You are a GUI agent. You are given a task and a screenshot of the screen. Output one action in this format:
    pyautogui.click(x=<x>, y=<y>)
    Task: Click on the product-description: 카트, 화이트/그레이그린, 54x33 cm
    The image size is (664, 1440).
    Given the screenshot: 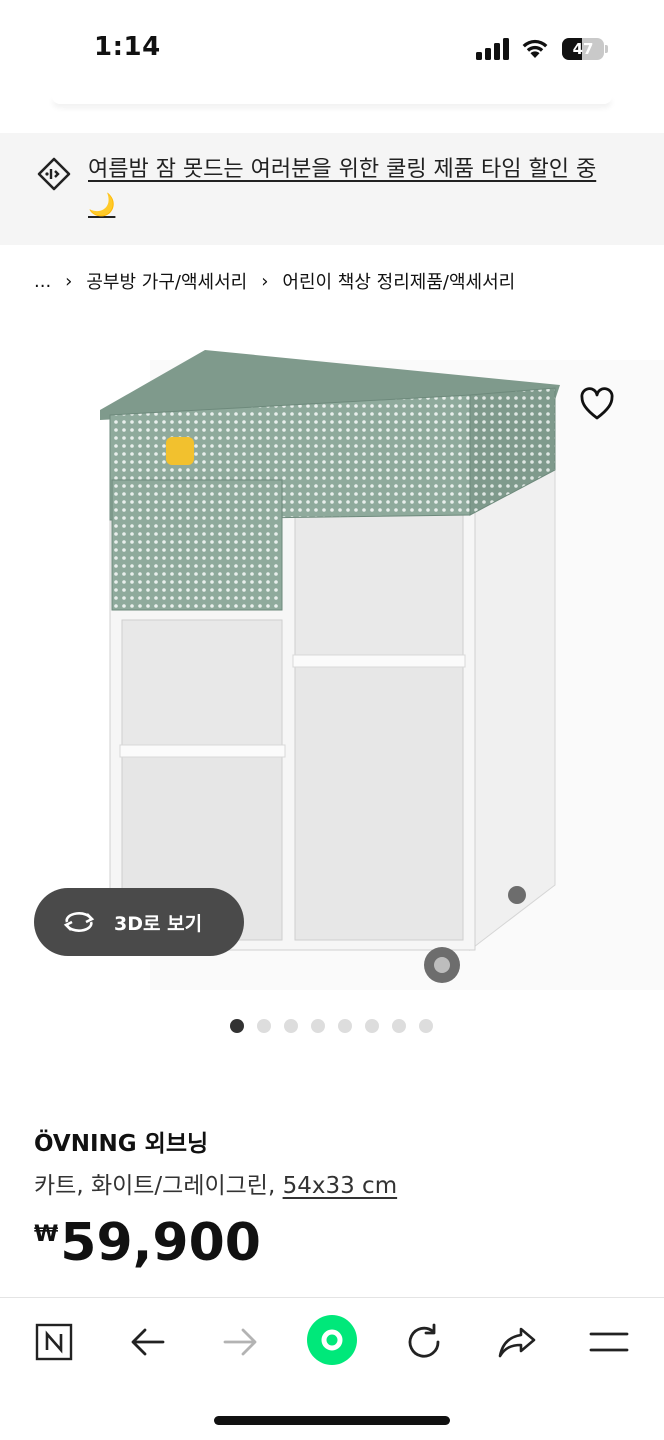 What is the action you would take?
    pyautogui.click(x=215, y=1183)
    